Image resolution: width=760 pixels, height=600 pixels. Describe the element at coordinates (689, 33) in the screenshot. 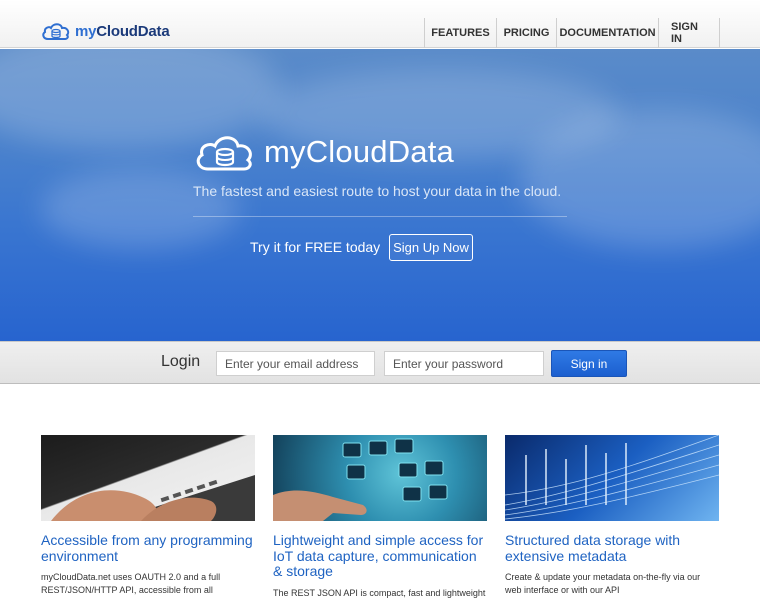

I see `nav-sign-in: SIGN IN` at that location.